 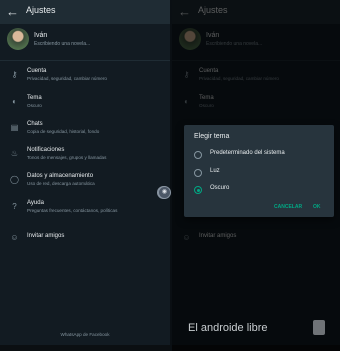 I want to click on option-label: Predeterminado del sistema, so click(x=247, y=153).